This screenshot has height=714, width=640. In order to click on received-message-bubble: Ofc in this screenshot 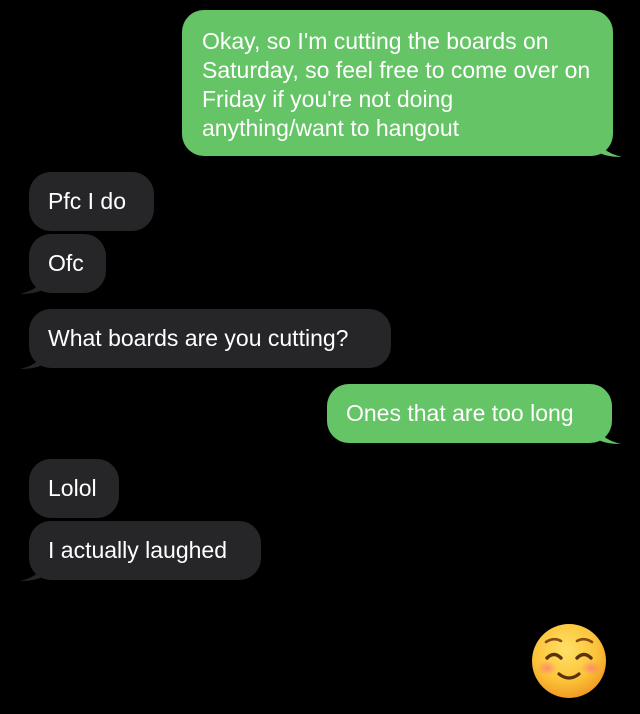, I will do `click(63, 264)`.